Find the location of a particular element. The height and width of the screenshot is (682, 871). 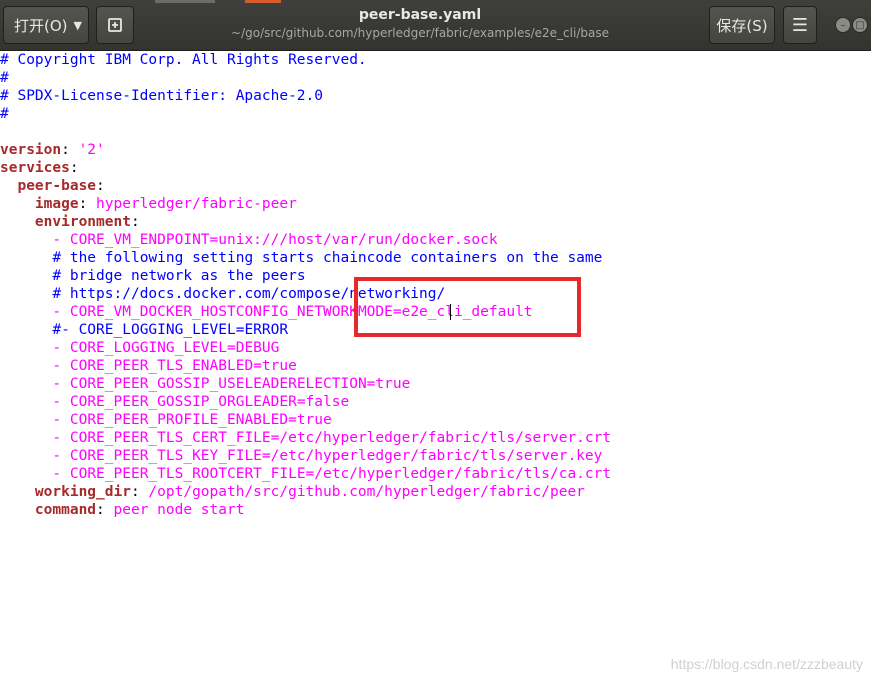

yaml-list-item: CORE_PEER_GOSSIP_USELEADERELECTION=true is located at coordinates (240, 384).